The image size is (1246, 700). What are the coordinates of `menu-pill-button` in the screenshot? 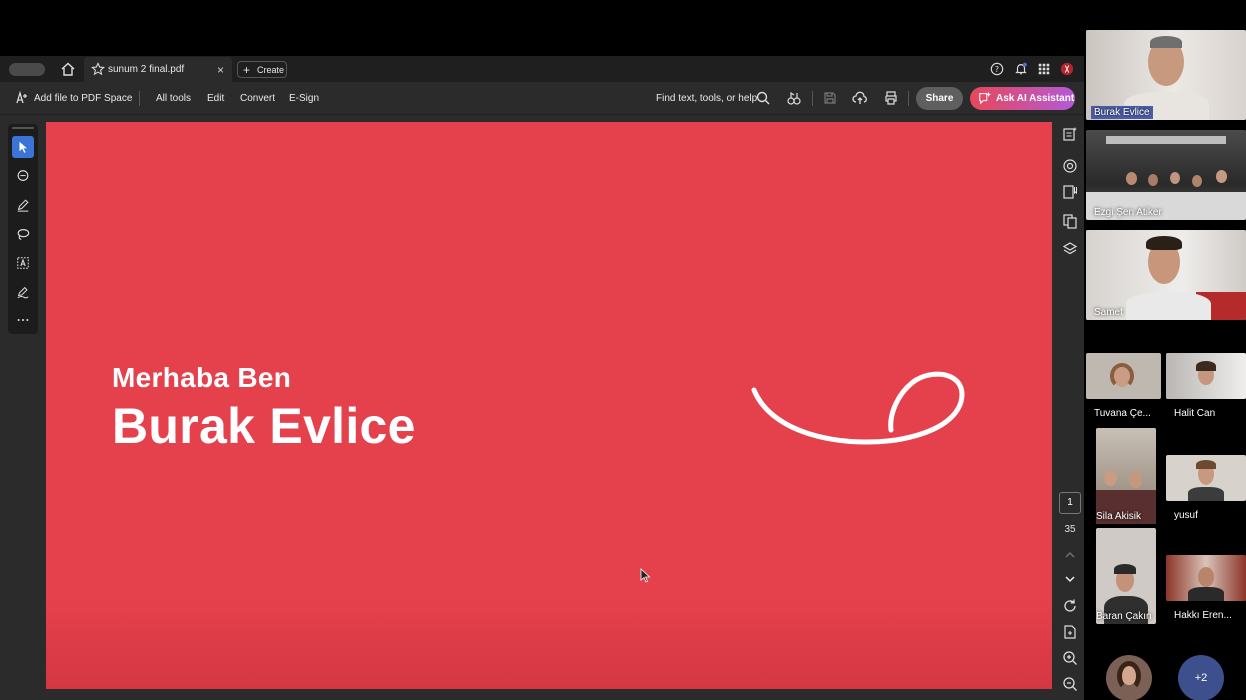 It's located at (27, 69).